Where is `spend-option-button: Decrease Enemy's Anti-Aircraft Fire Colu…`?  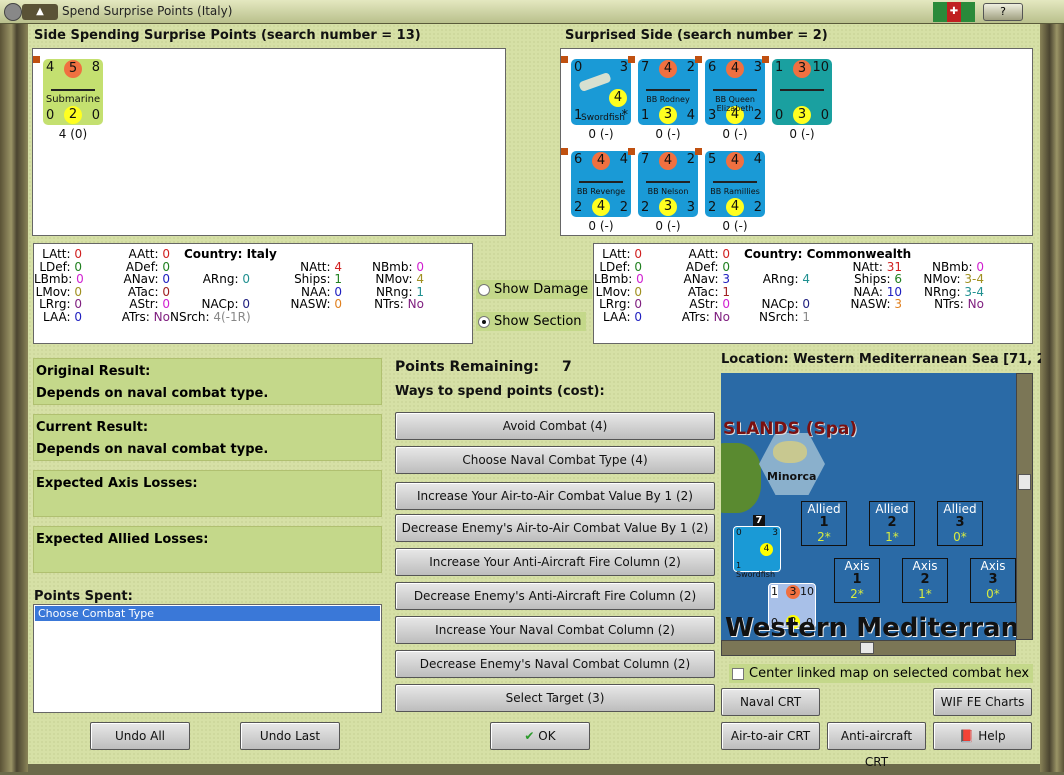
spend-option-button: Decrease Enemy's Anti-Aircraft Fire Colu… is located at coordinates (555, 596).